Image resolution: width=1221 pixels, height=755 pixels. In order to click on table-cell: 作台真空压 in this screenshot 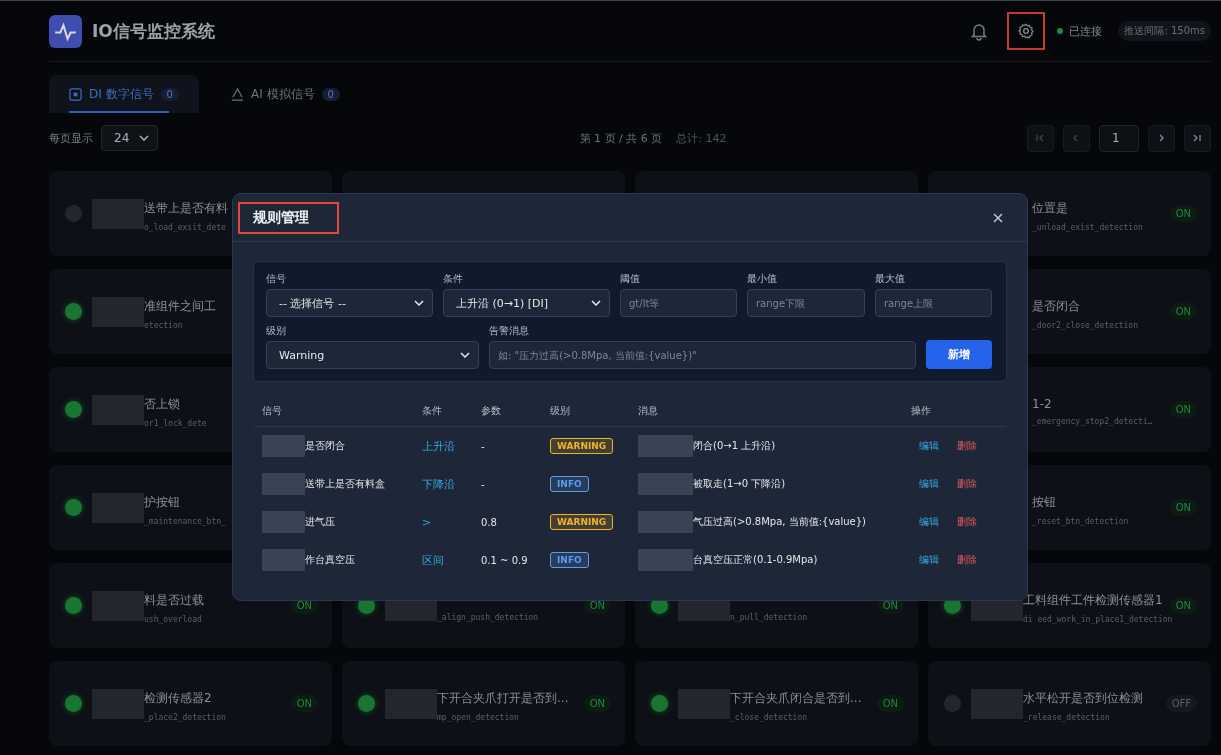, I will do `click(330, 560)`.